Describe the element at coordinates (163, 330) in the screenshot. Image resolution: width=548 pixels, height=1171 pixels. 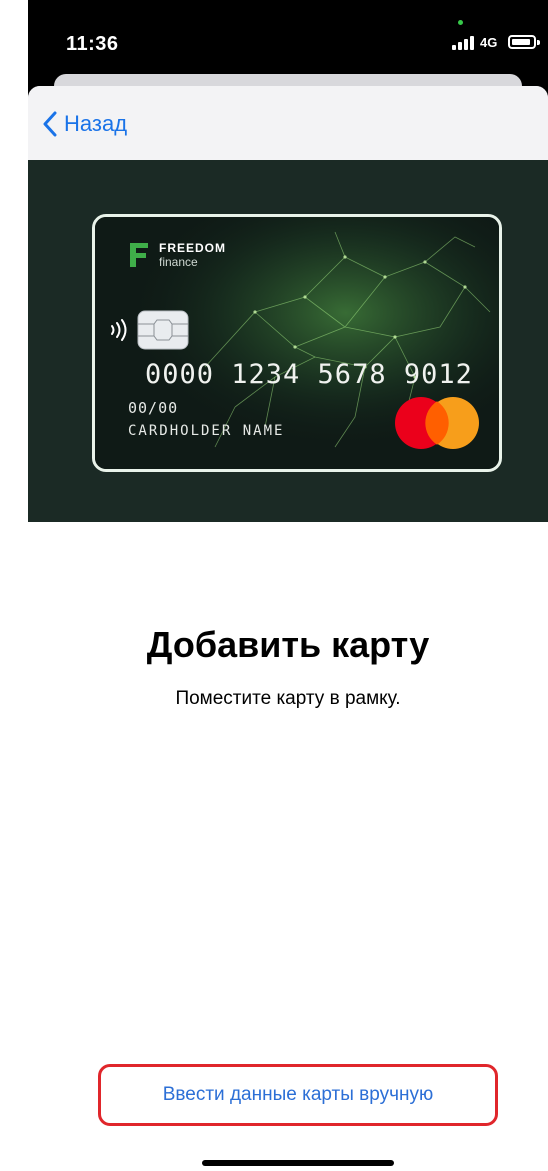
I see `chip-icon` at that location.